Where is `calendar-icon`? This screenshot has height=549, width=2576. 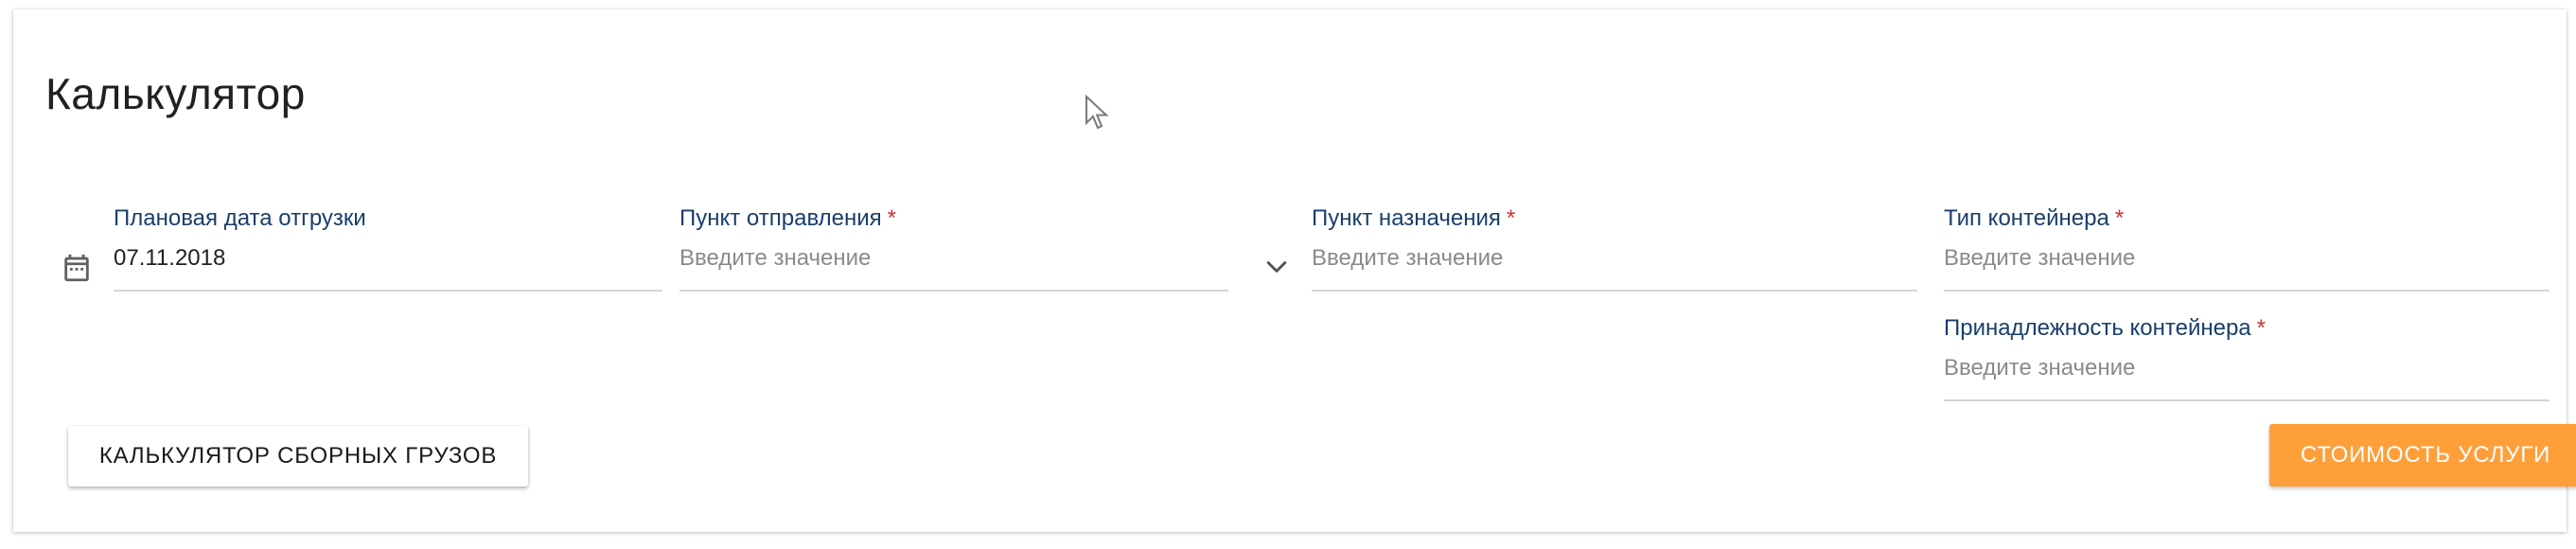 calendar-icon is located at coordinates (77, 268).